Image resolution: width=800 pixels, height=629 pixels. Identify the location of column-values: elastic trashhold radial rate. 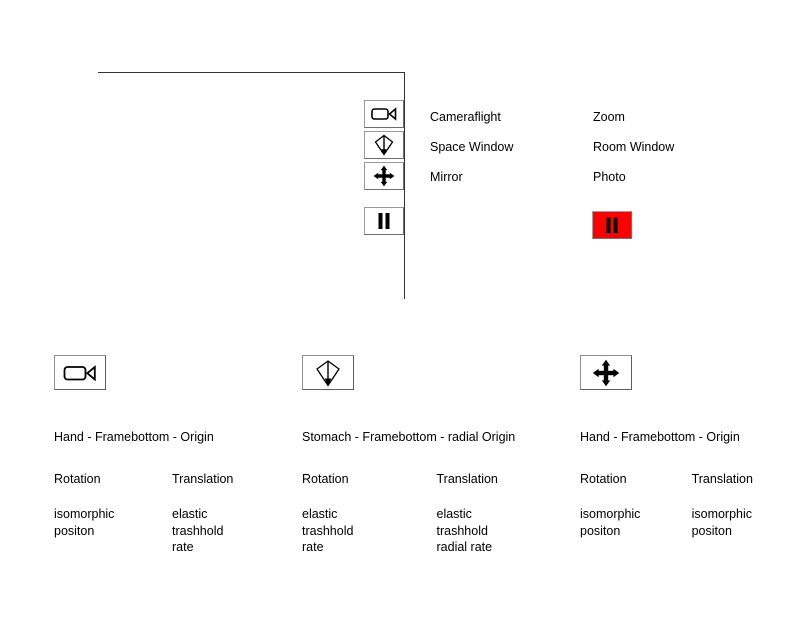
(504, 531).